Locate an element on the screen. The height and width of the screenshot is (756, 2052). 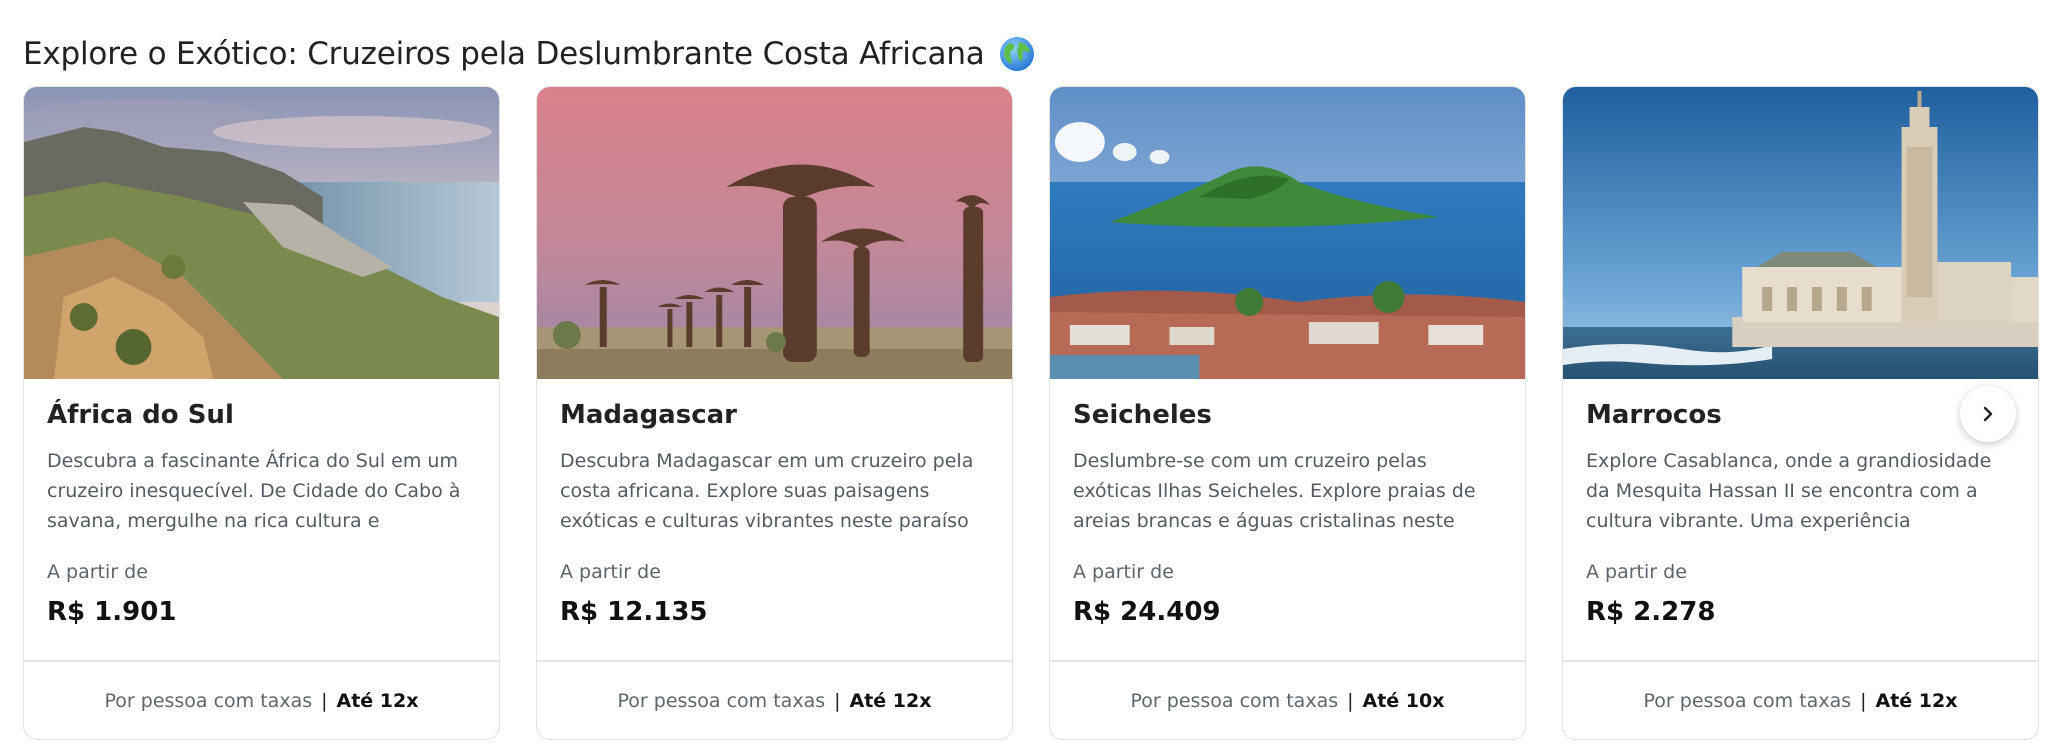
card-footer: Por pessoa com taxas | Até 10x is located at coordinates (1287, 700).